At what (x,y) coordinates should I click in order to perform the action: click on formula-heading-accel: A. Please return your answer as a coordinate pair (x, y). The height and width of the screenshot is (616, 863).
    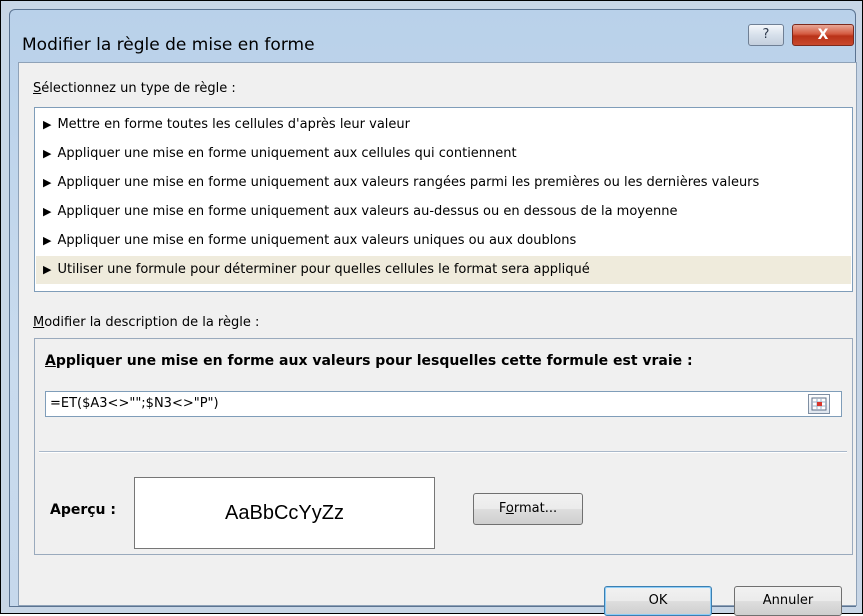
    Looking at the image, I should click on (50, 361).